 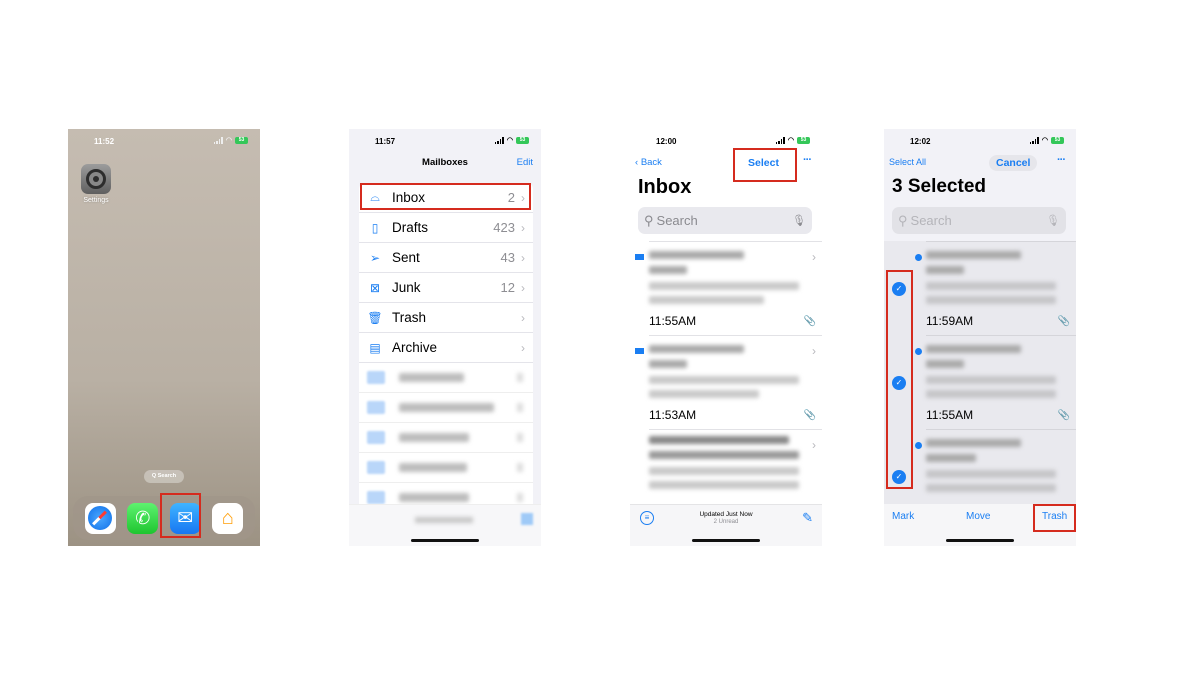 I want to click on mailbox-count: 423, so click(x=504, y=227).